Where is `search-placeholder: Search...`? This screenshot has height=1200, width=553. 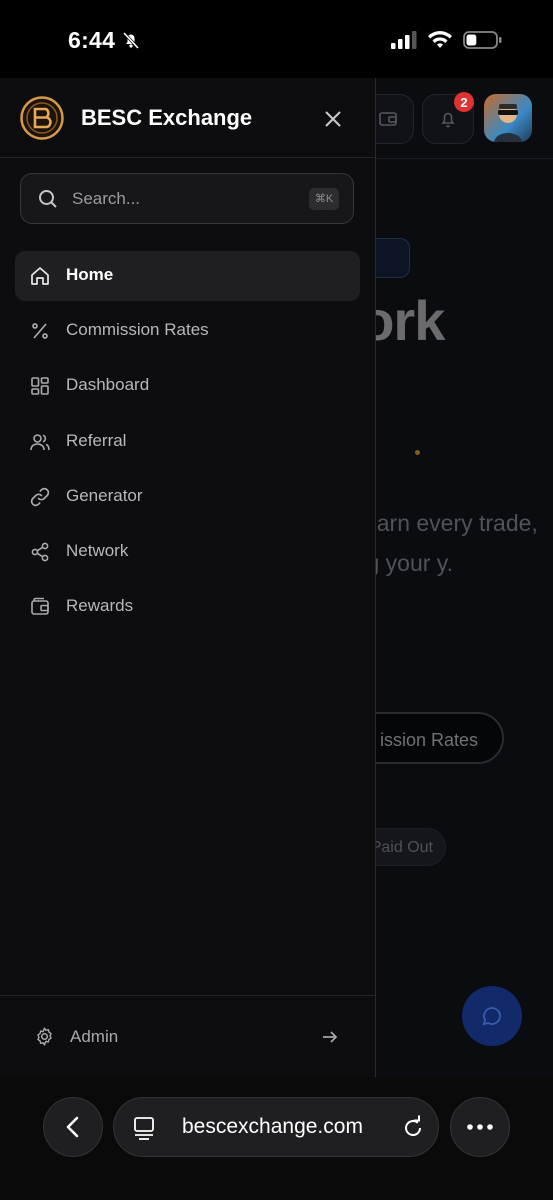 search-placeholder: Search... is located at coordinates (106, 198).